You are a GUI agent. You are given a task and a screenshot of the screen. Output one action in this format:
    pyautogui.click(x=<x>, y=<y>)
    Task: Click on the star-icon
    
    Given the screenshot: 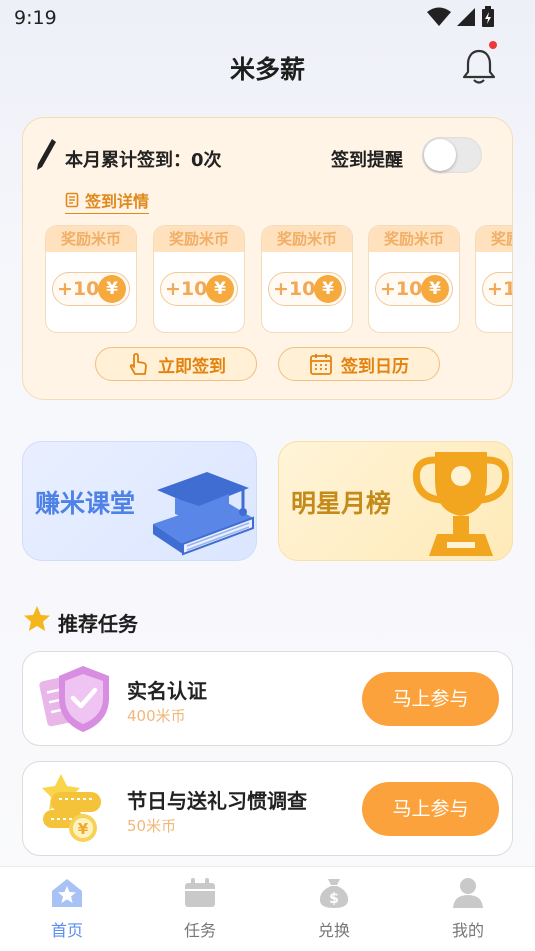 What is the action you would take?
    pyautogui.click(x=37, y=618)
    